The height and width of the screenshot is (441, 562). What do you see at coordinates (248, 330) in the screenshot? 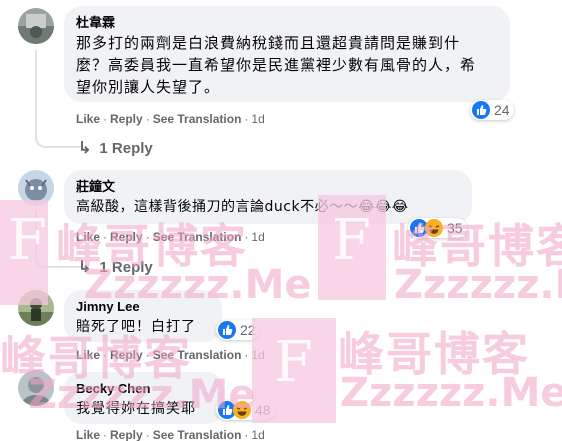
I see `reaction-count: 22` at bounding box center [248, 330].